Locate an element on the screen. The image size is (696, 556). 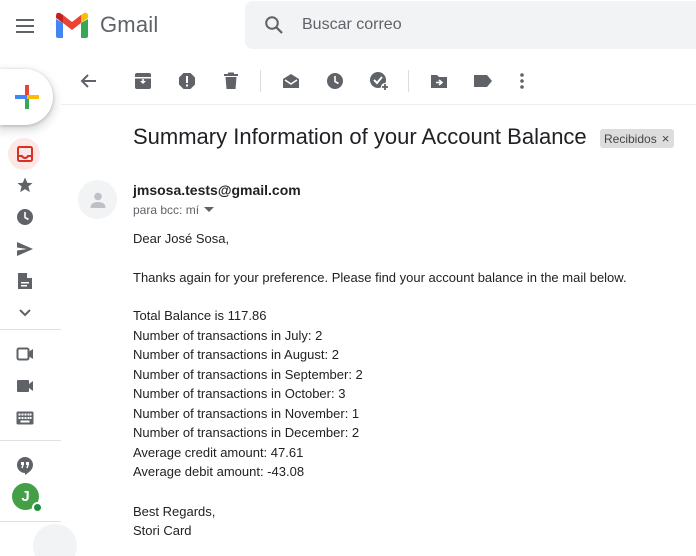
move-to-button is located at coordinates (439, 81).